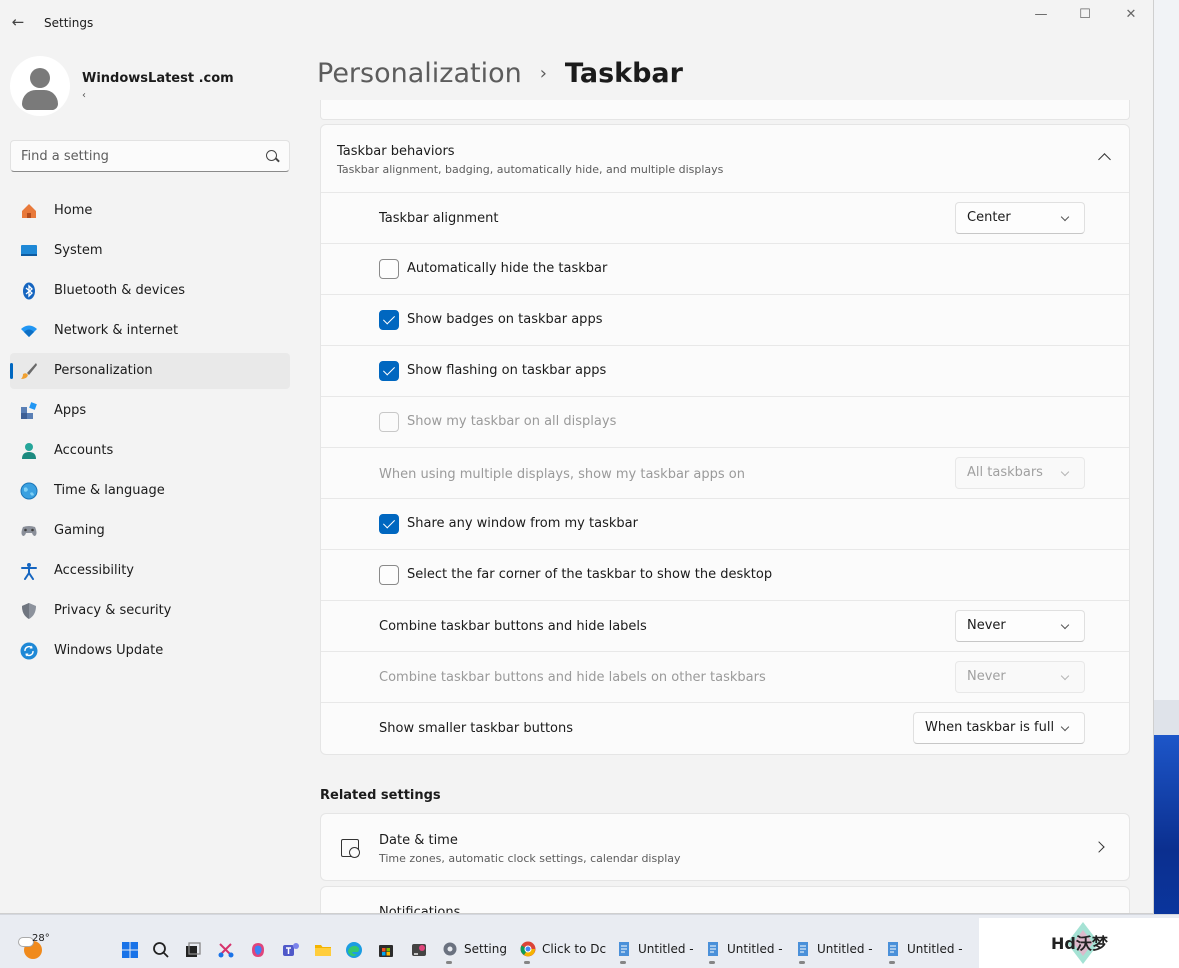 The image size is (1179, 968). Describe the element at coordinates (506, 370) in the screenshot. I see `checkbox-label: Show flashing on taskbar apps` at that location.